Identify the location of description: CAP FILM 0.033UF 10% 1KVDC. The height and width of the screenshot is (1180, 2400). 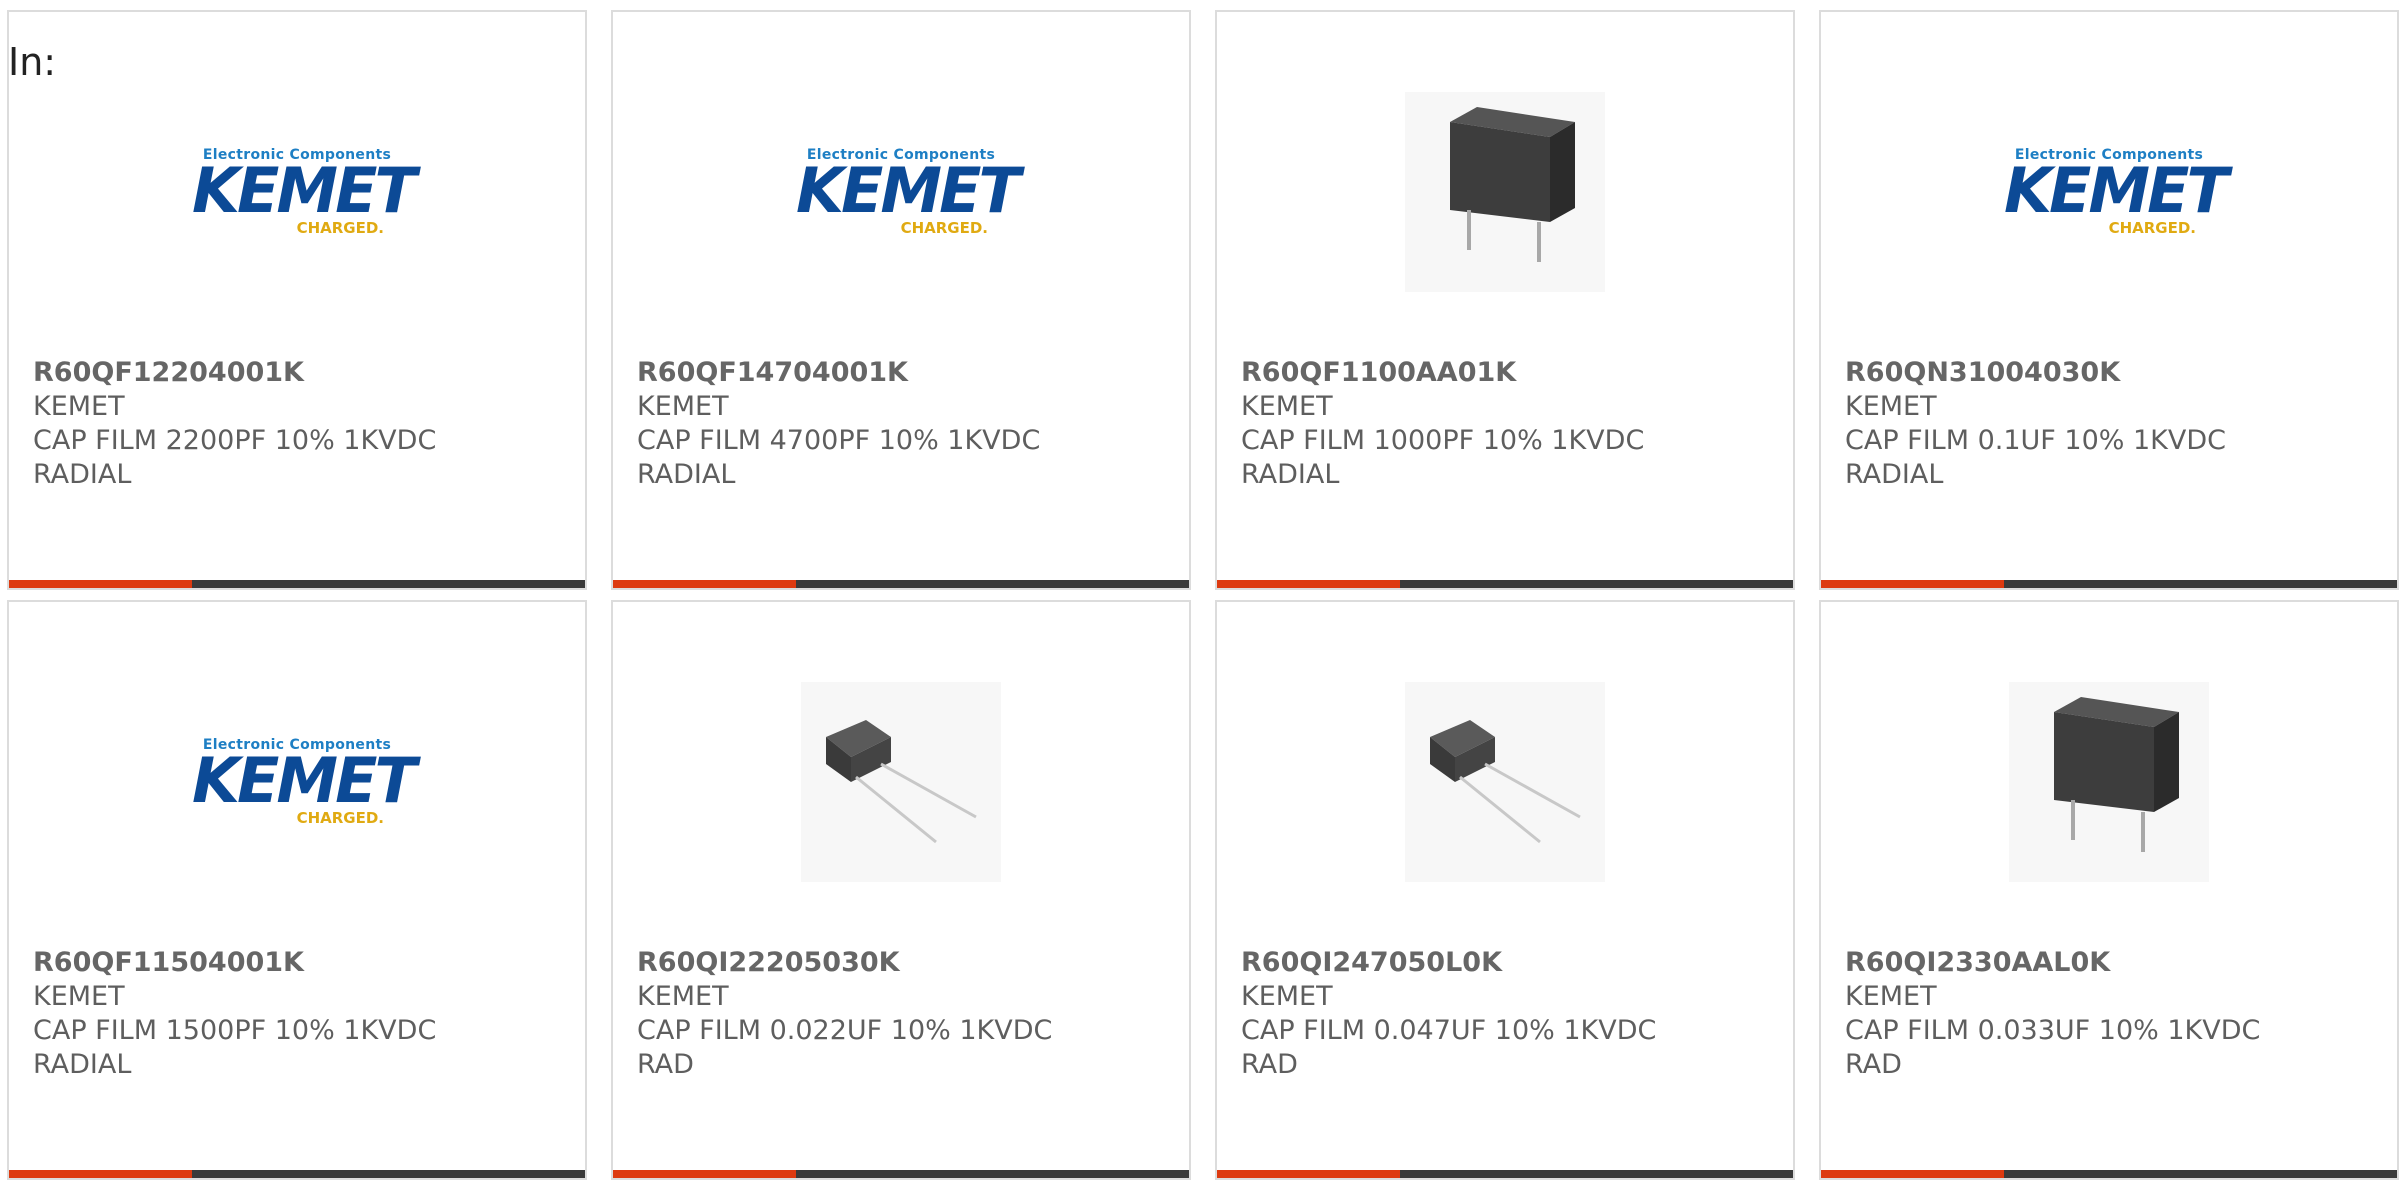
(2053, 1030).